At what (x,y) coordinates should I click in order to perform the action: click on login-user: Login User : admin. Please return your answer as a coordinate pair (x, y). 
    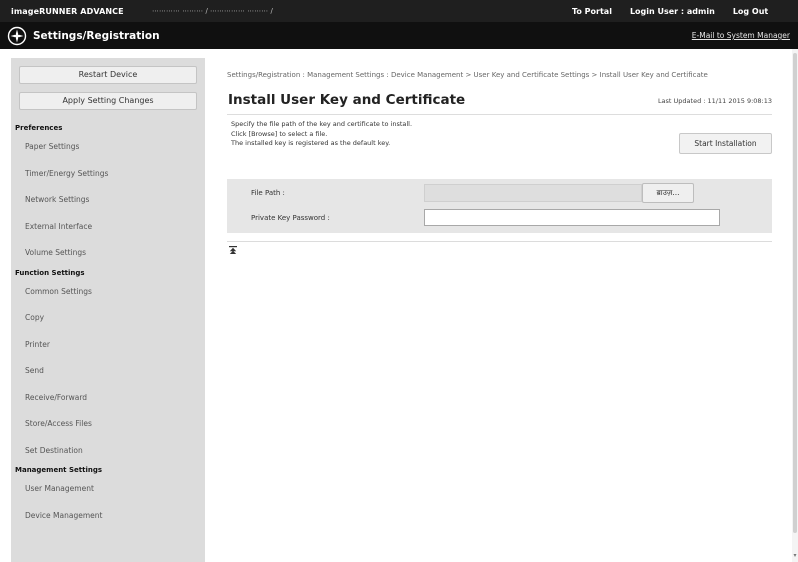
    Looking at the image, I should click on (672, 11).